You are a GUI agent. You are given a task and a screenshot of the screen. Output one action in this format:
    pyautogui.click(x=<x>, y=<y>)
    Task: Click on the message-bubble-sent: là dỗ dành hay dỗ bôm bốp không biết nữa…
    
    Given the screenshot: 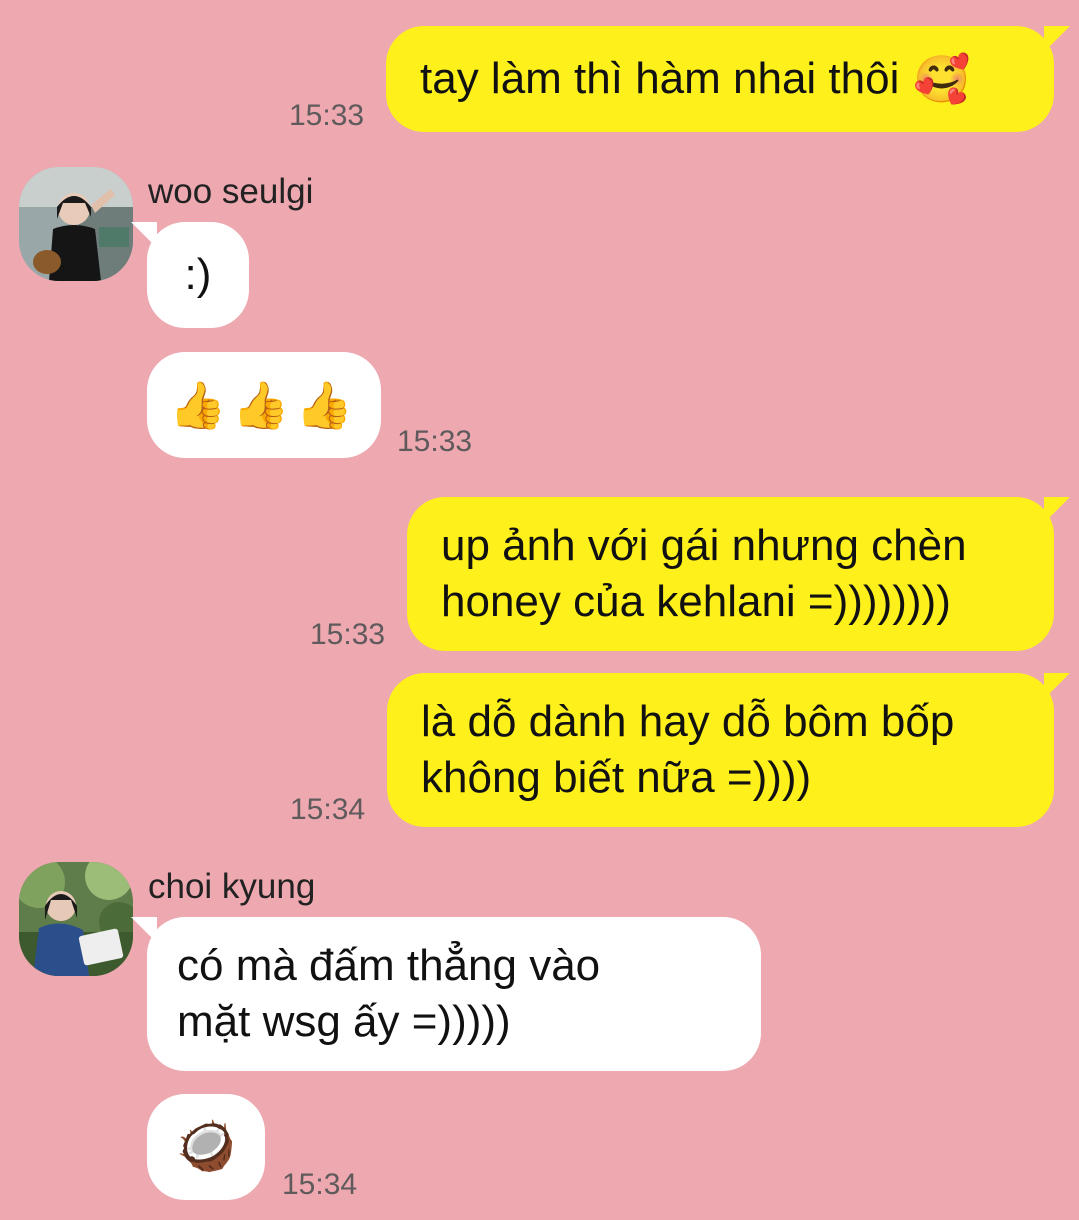 What is the action you would take?
    pyautogui.click(x=728, y=750)
    